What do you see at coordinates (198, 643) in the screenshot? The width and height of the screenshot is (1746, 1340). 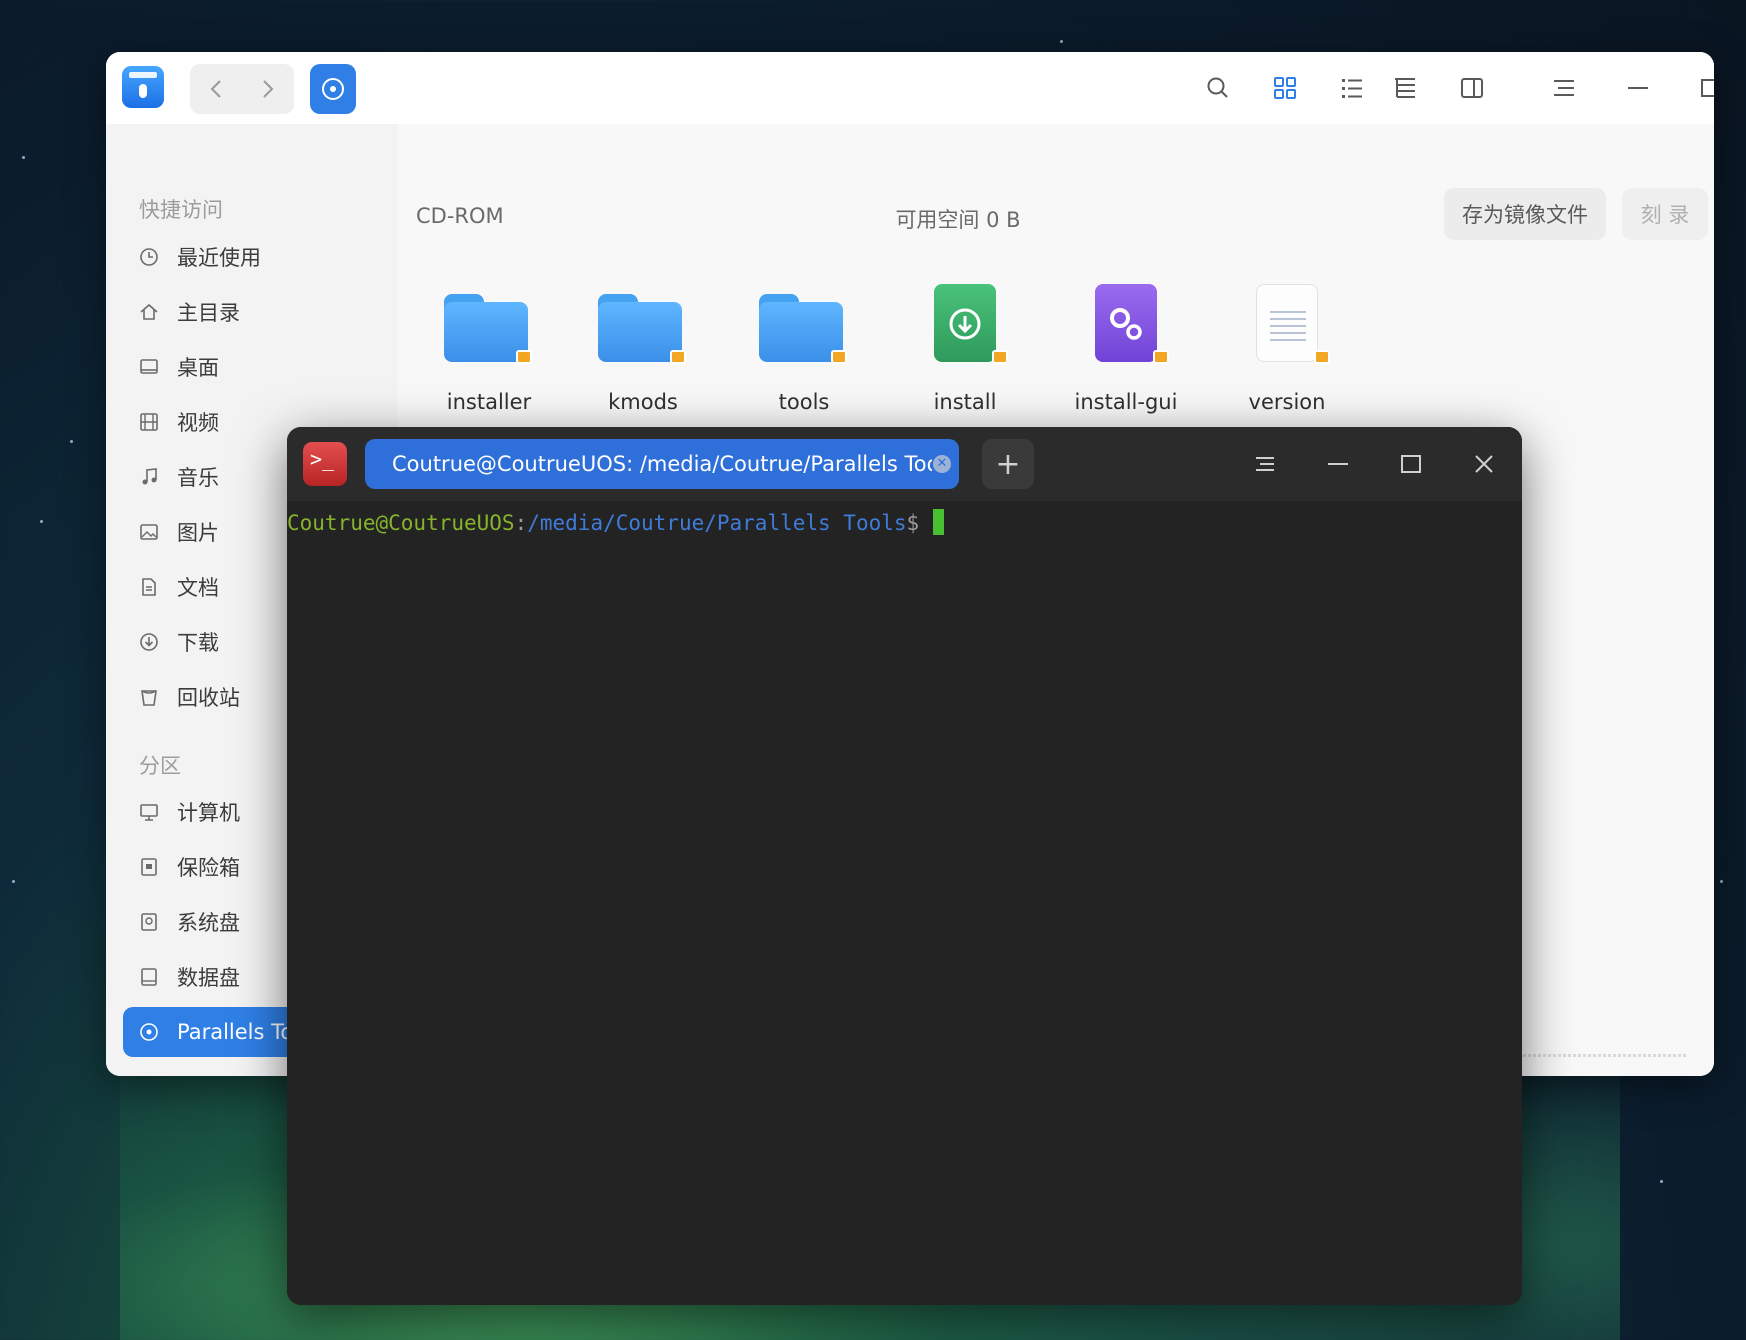 I see `sidebar-item-label: 下载` at bounding box center [198, 643].